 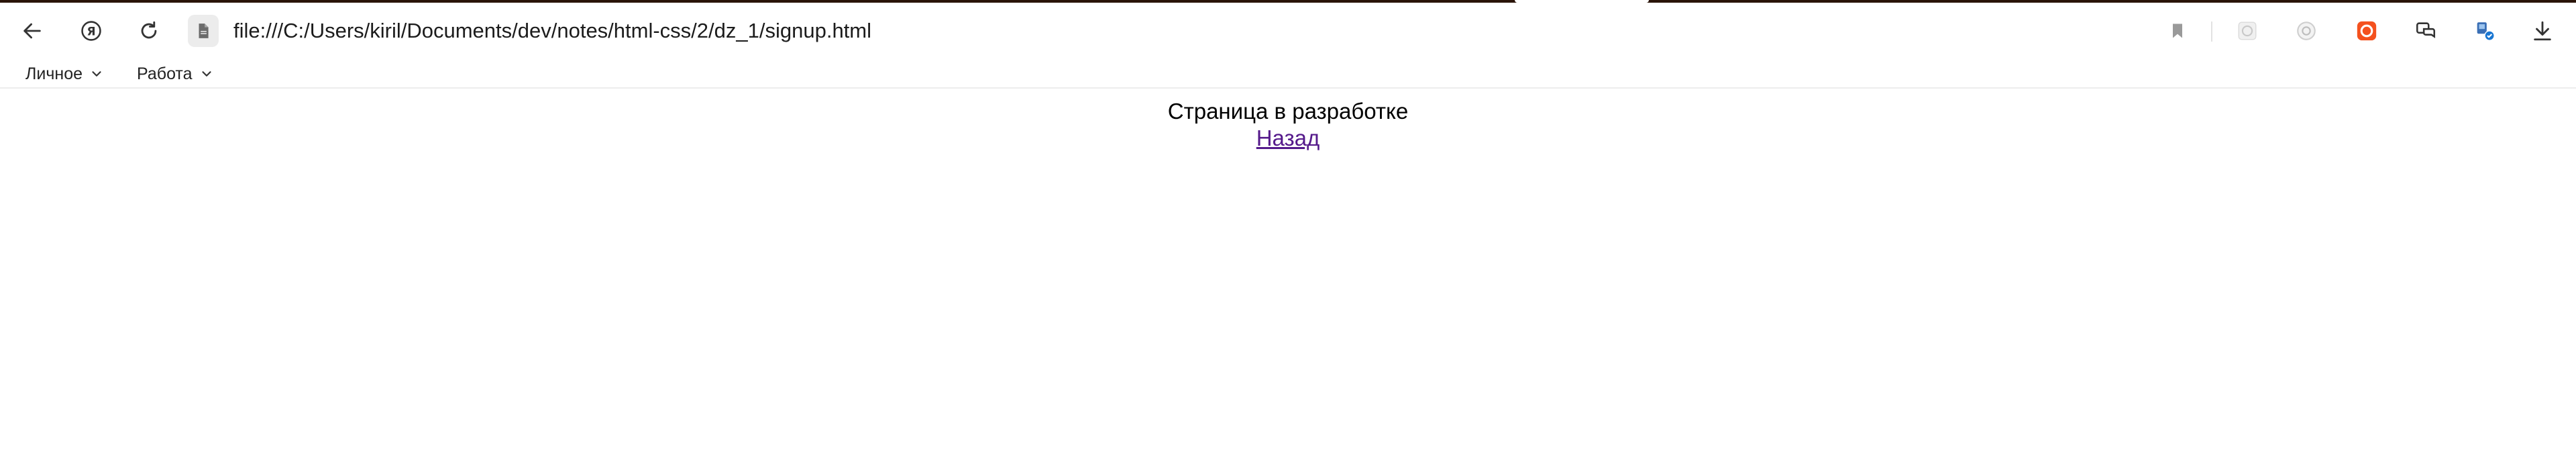 I want to click on file-icon, so click(x=204, y=30).